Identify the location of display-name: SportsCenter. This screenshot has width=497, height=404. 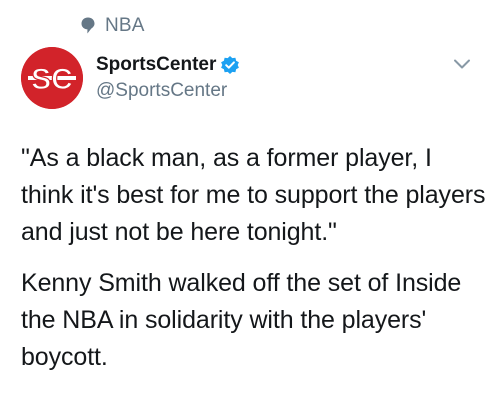
(156, 65).